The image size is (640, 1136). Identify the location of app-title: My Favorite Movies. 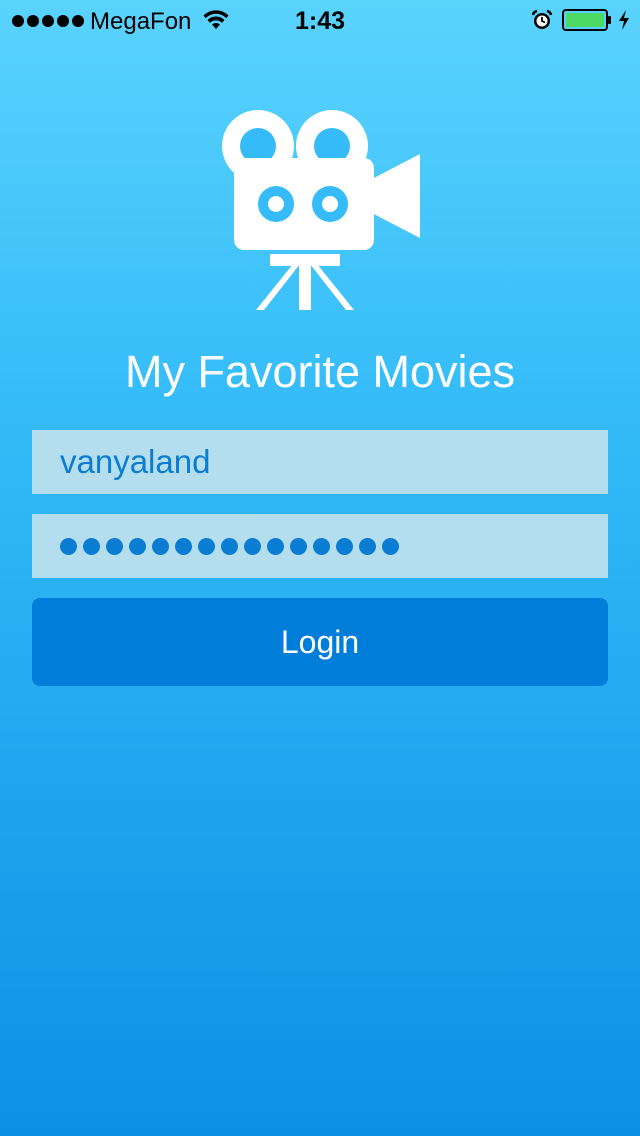
(320, 371).